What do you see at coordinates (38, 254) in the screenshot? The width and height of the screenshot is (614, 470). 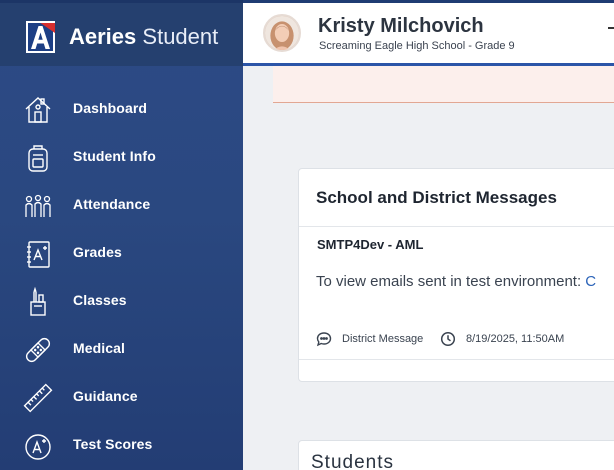 I see `grade-book-icon` at bounding box center [38, 254].